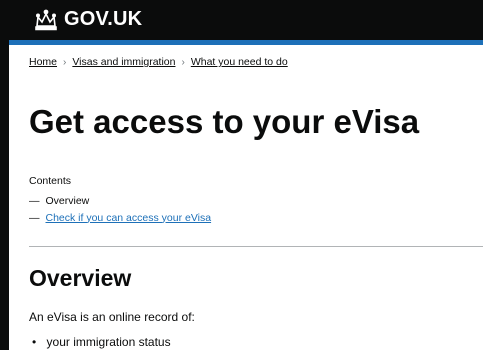 The width and height of the screenshot is (483, 350). I want to click on breadcrumb-what-you-need-to-do: What you need to do, so click(239, 62).